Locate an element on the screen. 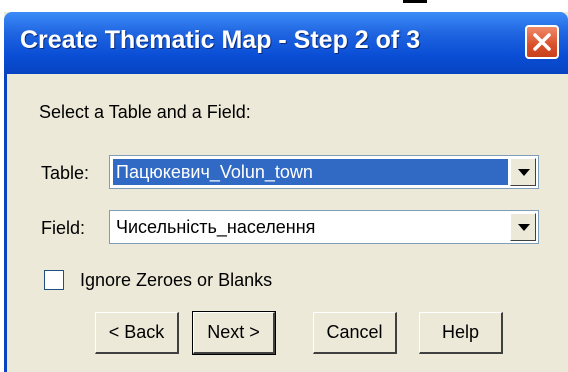 The width and height of the screenshot is (568, 372). help-button: Help is located at coordinates (461, 333).